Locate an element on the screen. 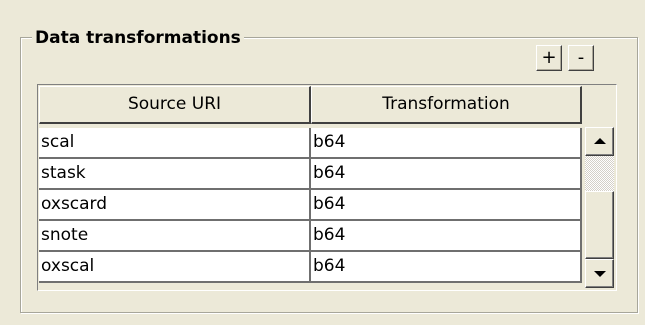 This screenshot has width=645, height=325. scroll-down-button is located at coordinates (599, 273).